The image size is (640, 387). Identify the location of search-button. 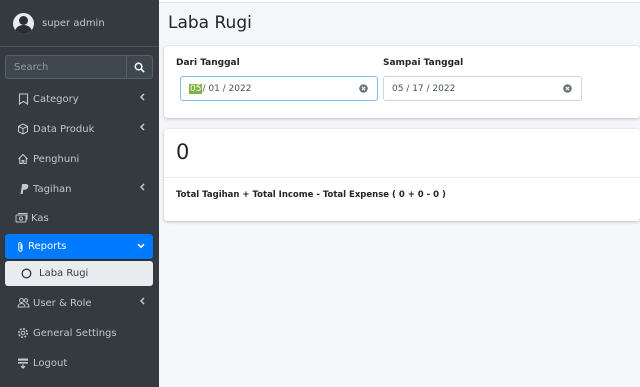
(139, 67).